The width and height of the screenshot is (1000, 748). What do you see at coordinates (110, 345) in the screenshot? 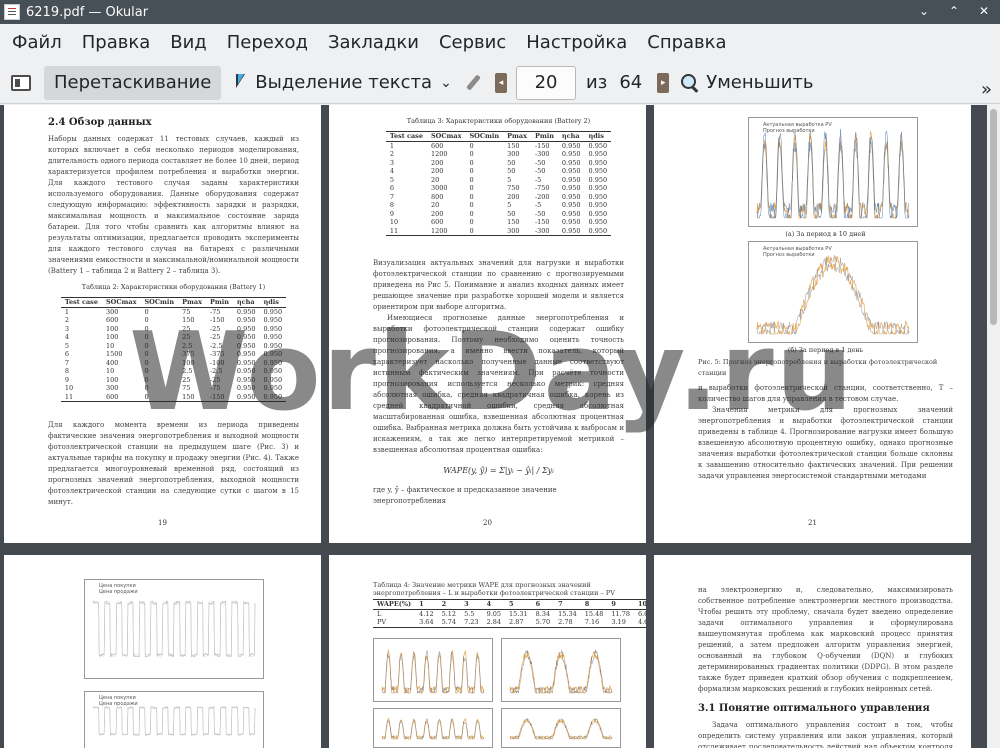
I see `table-cell: 10` at bounding box center [110, 345].